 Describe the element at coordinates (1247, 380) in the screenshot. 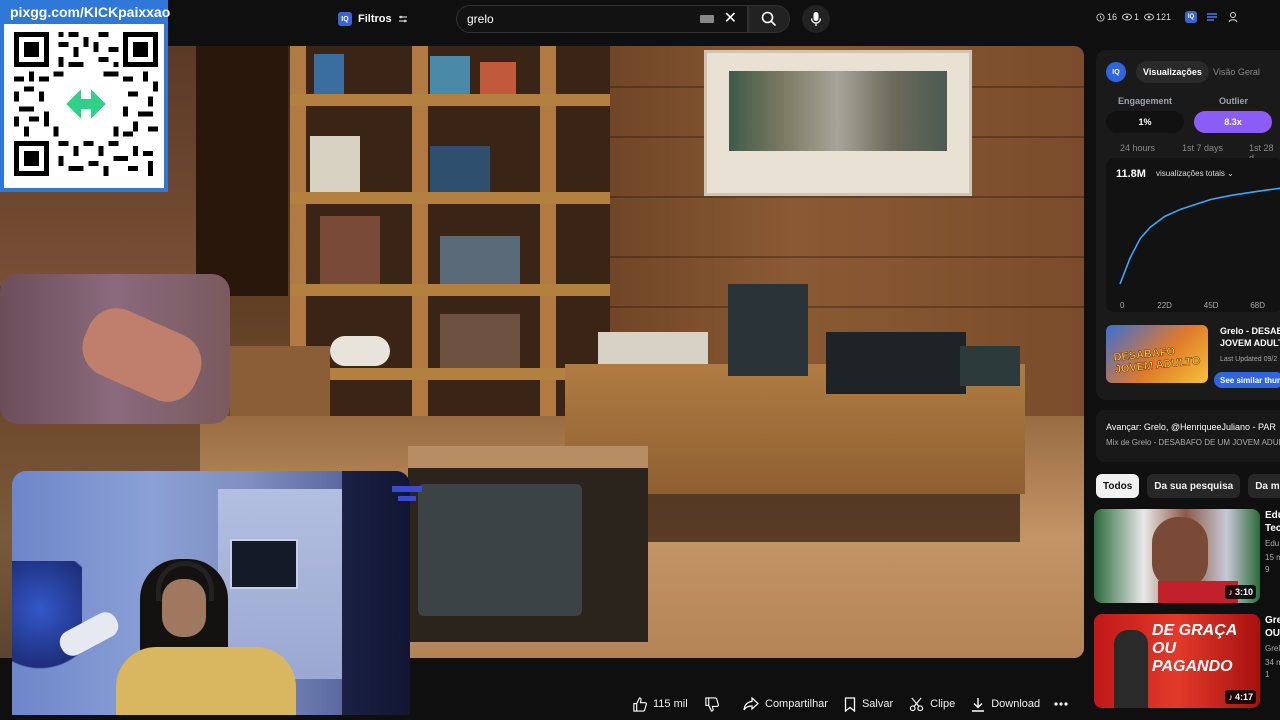

I see `see-similar-button: See similar thum` at that location.